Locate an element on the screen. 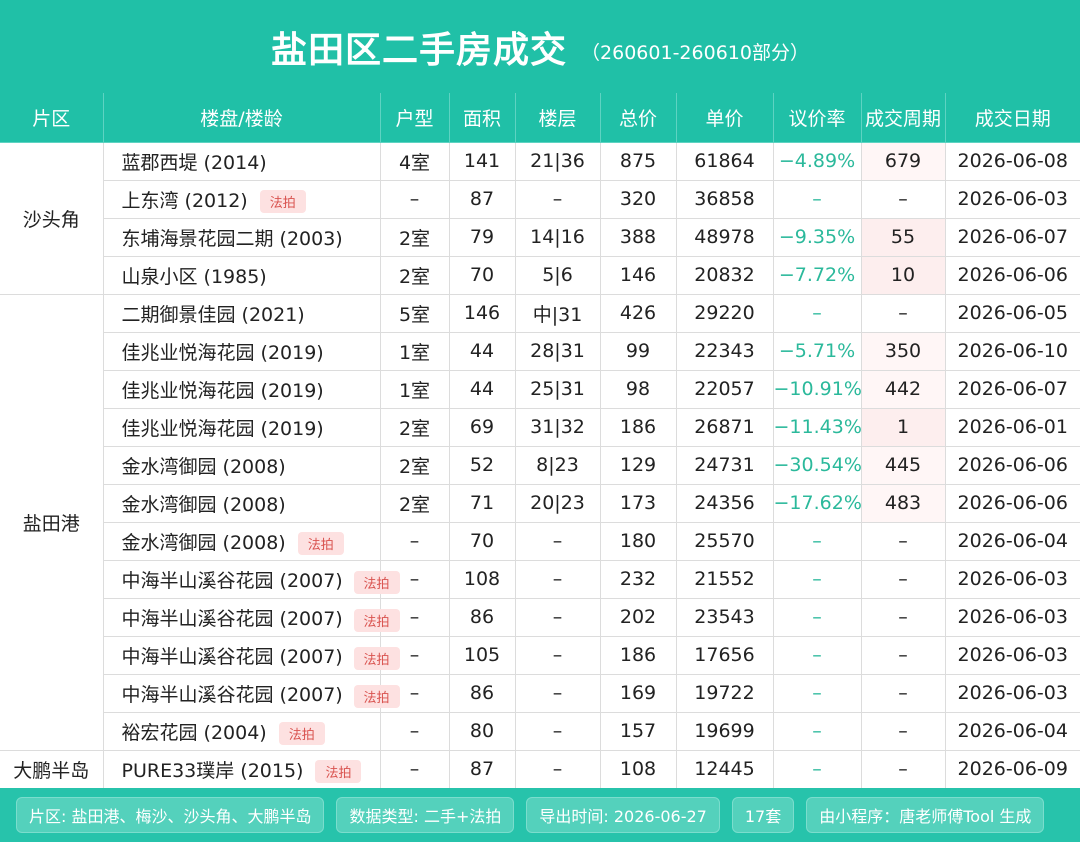 The width and height of the screenshot is (1080, 842). property-name: 二期御景佳园 (2021) is located at coordinates (213, 314).